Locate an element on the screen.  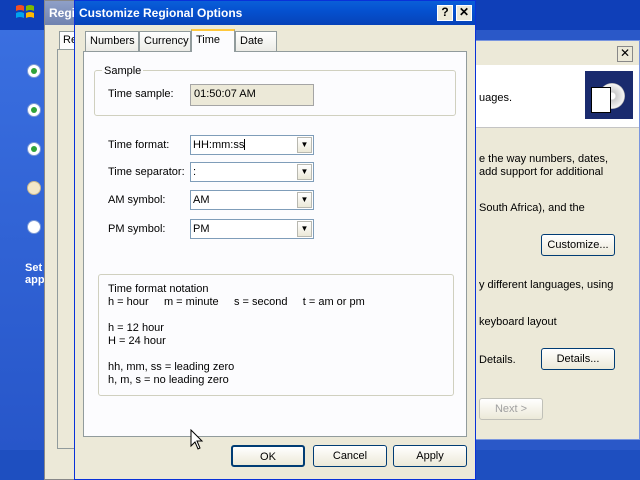
tab-time: Time is located at coordinates (213, 40).